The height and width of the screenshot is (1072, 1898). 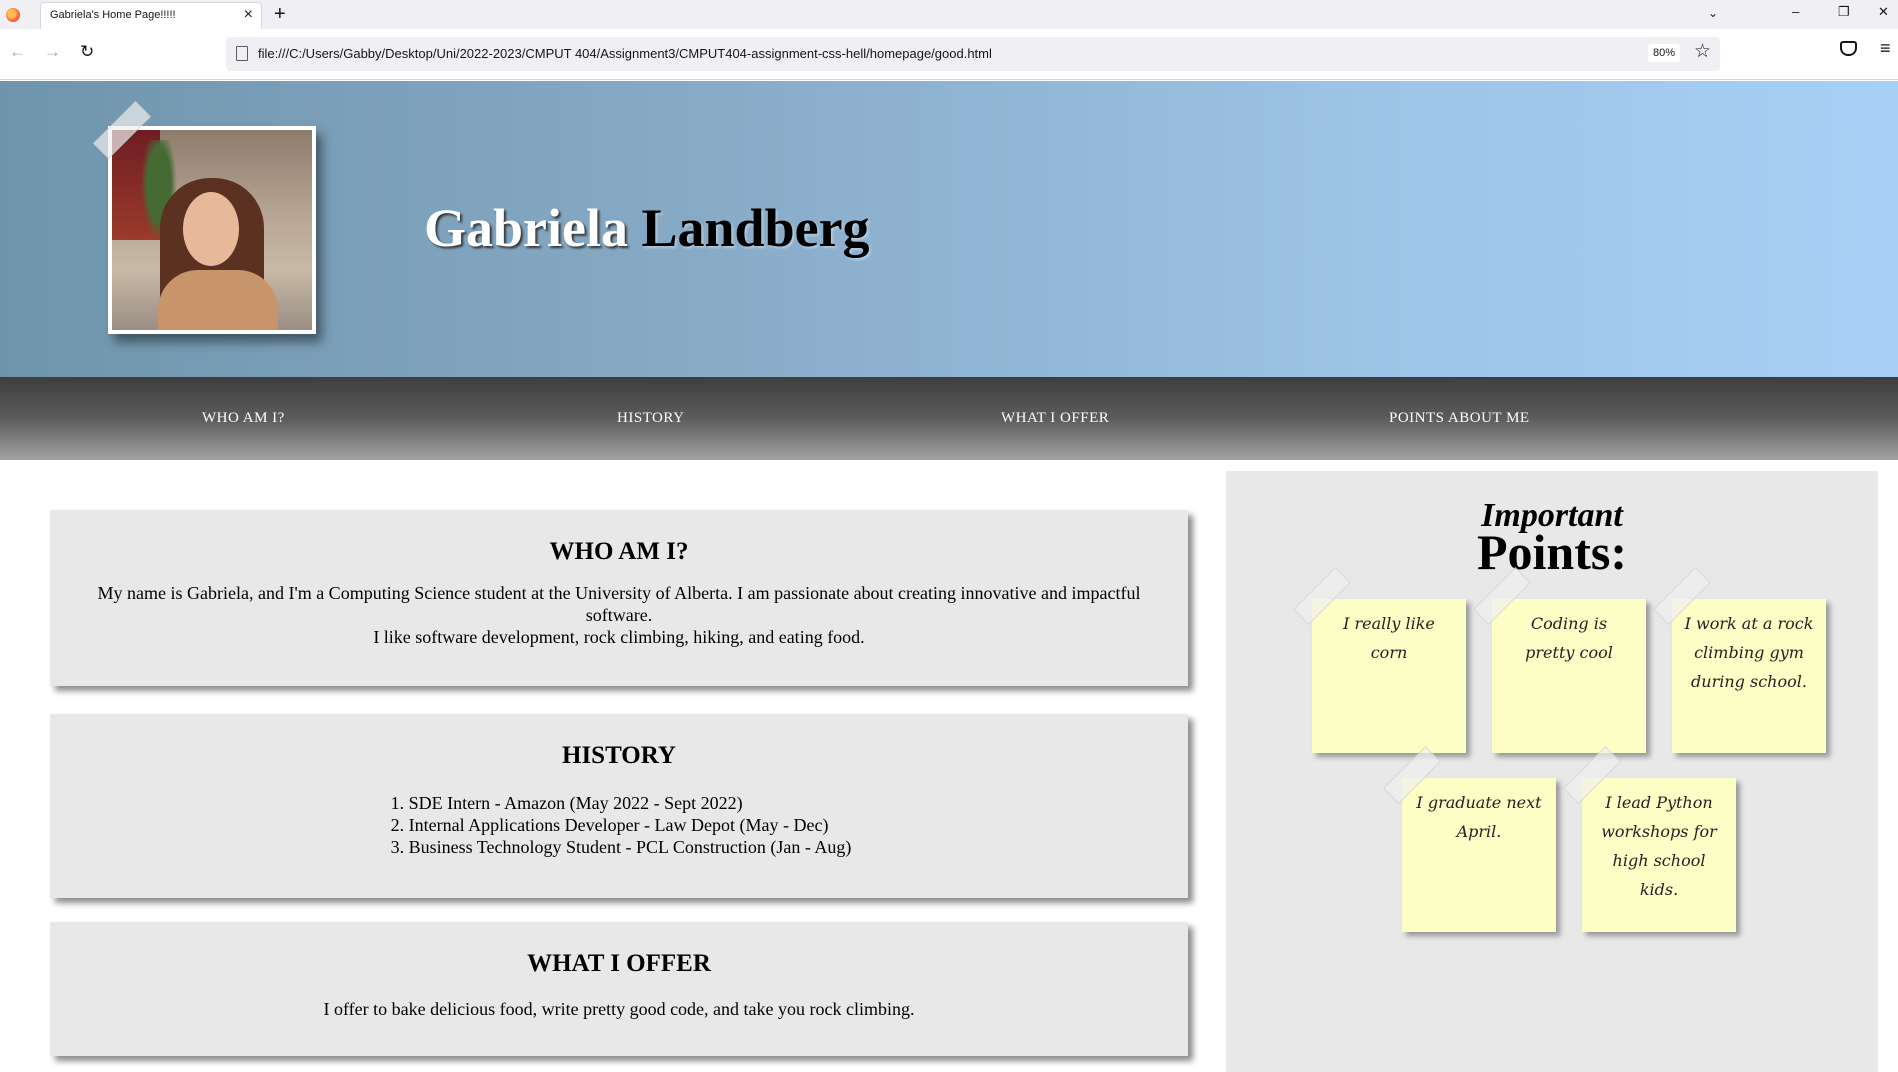 I want to click on profile-photo, so click(x=212, y=230).